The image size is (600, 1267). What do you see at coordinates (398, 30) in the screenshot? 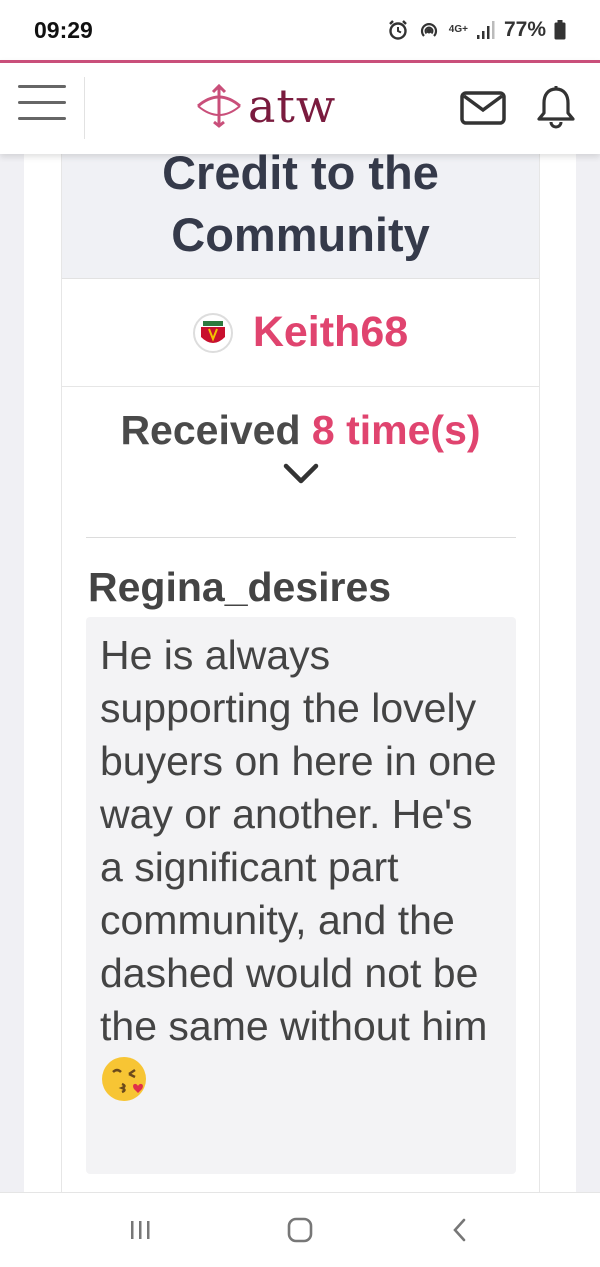
I see `alarm-icon` at bounding box center [398, 30].